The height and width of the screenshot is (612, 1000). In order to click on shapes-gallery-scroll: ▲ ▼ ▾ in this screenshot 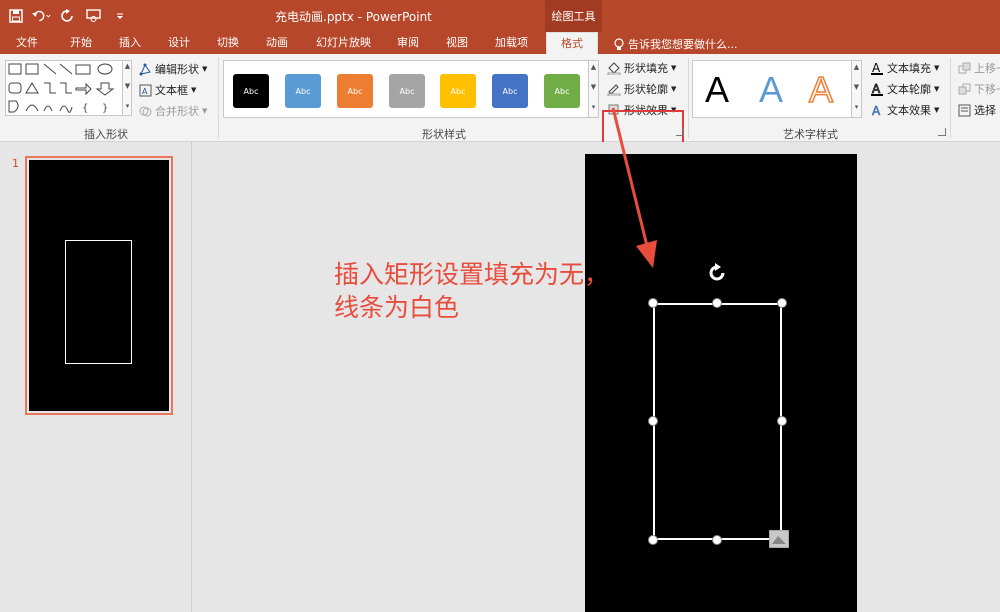, I will do `click(127, 88)`.